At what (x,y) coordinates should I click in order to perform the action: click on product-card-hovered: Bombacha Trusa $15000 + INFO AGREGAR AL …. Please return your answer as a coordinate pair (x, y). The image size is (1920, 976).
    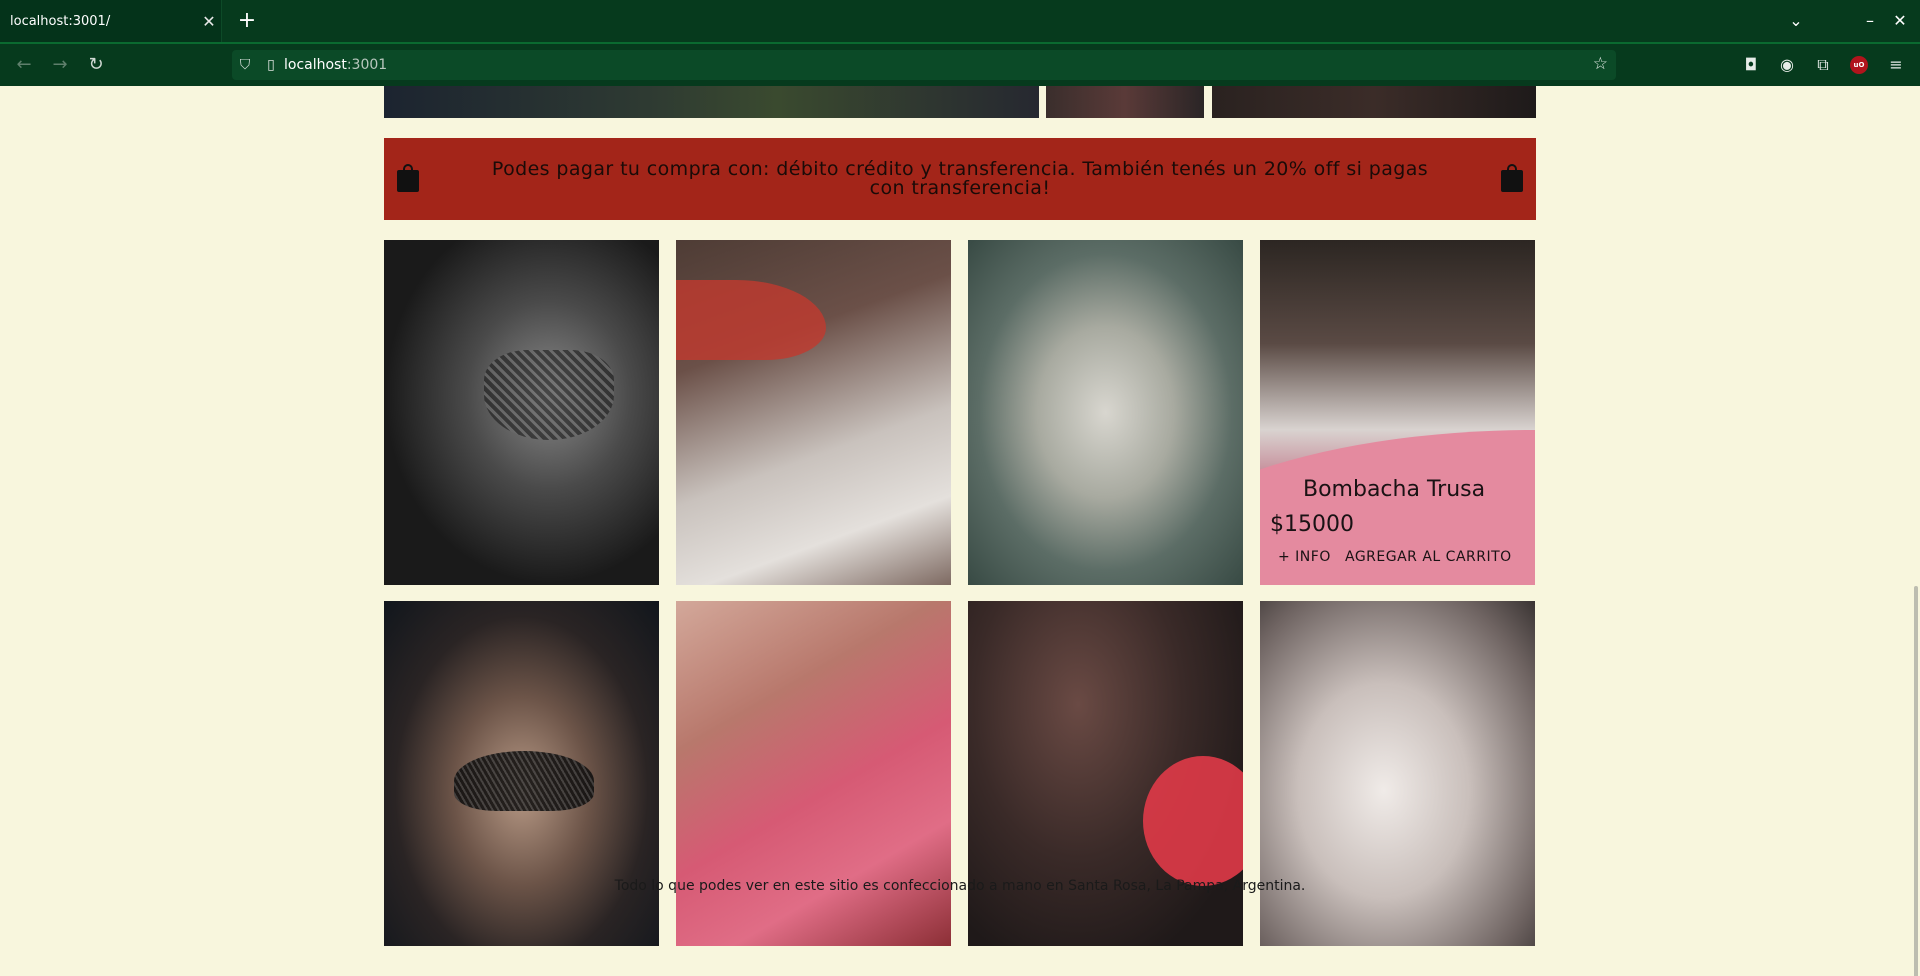
    Looking at the image, I should click on (1397, 412).